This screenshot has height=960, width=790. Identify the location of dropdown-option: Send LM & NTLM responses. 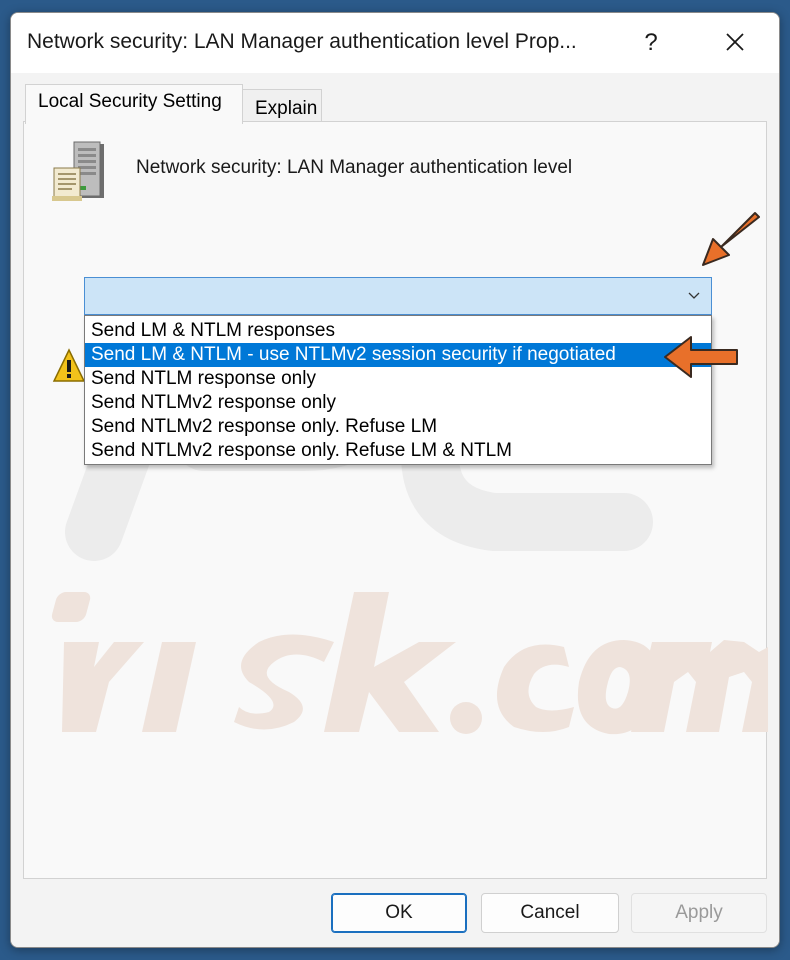
(398, 331).